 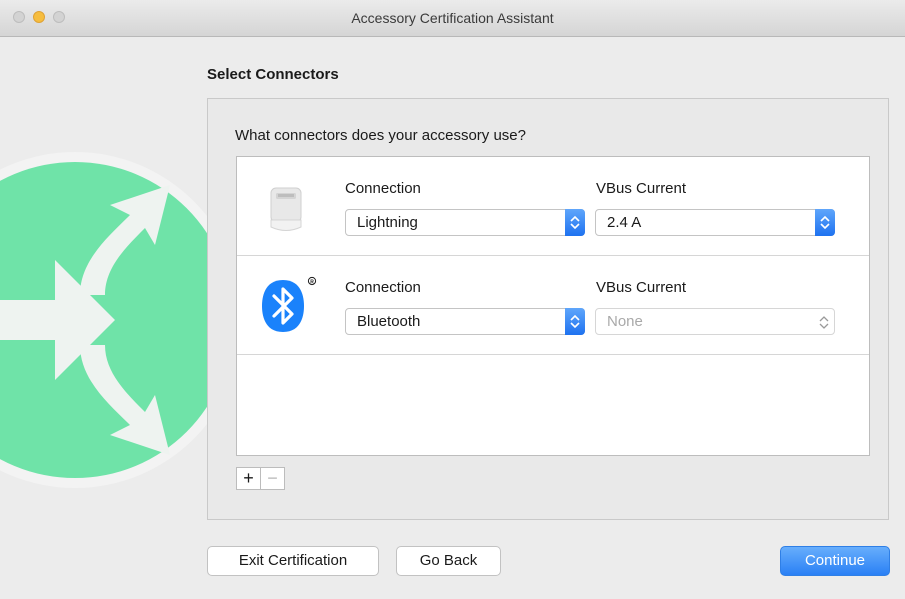 I want to click on svg-text: R, so click(x=312, y=282).